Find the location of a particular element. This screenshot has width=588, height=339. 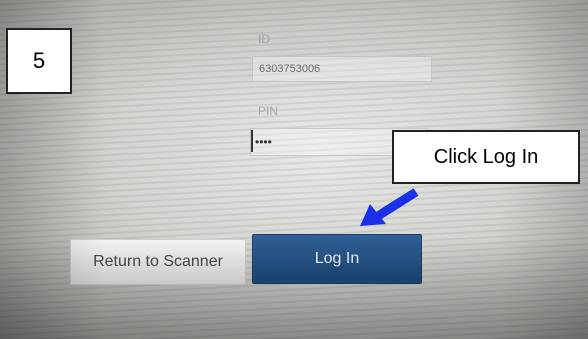

instruction-callout: Click Log In is located at coordinates (486, 157).